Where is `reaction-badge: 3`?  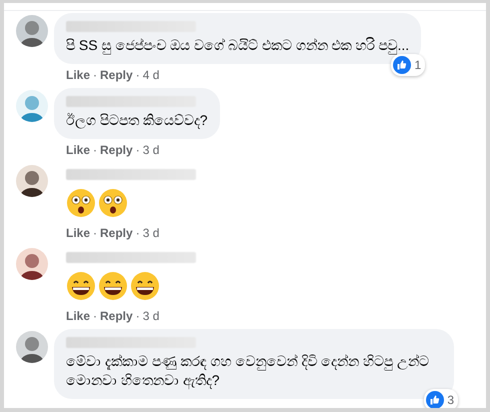
reaction-badge: 3 is located at coordinates (441, 398).